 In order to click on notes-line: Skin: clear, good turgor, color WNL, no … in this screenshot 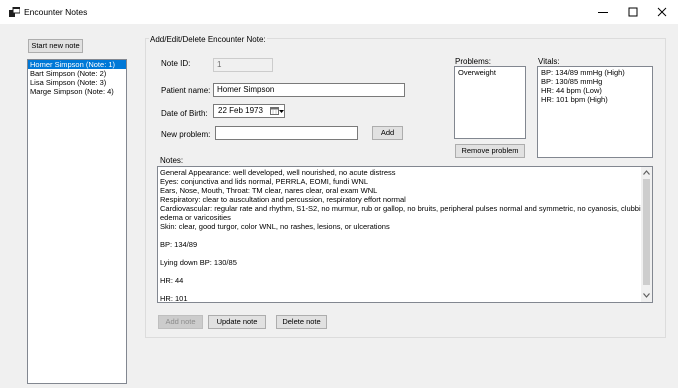, I will do `click(275, 226)`.